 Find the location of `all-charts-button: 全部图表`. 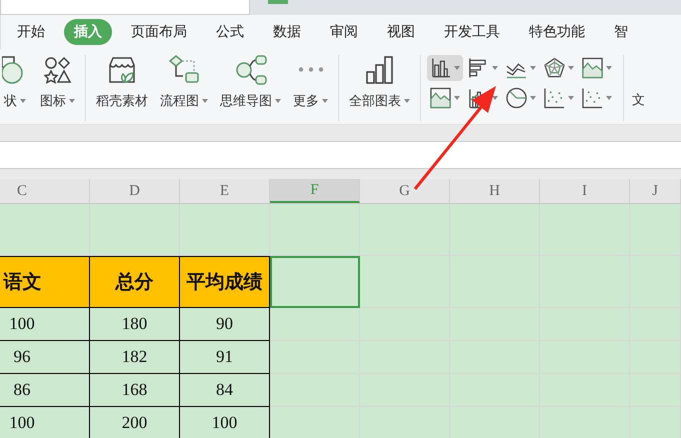

all-charts-button: 全部图表 is located at coordinates (379, 82).